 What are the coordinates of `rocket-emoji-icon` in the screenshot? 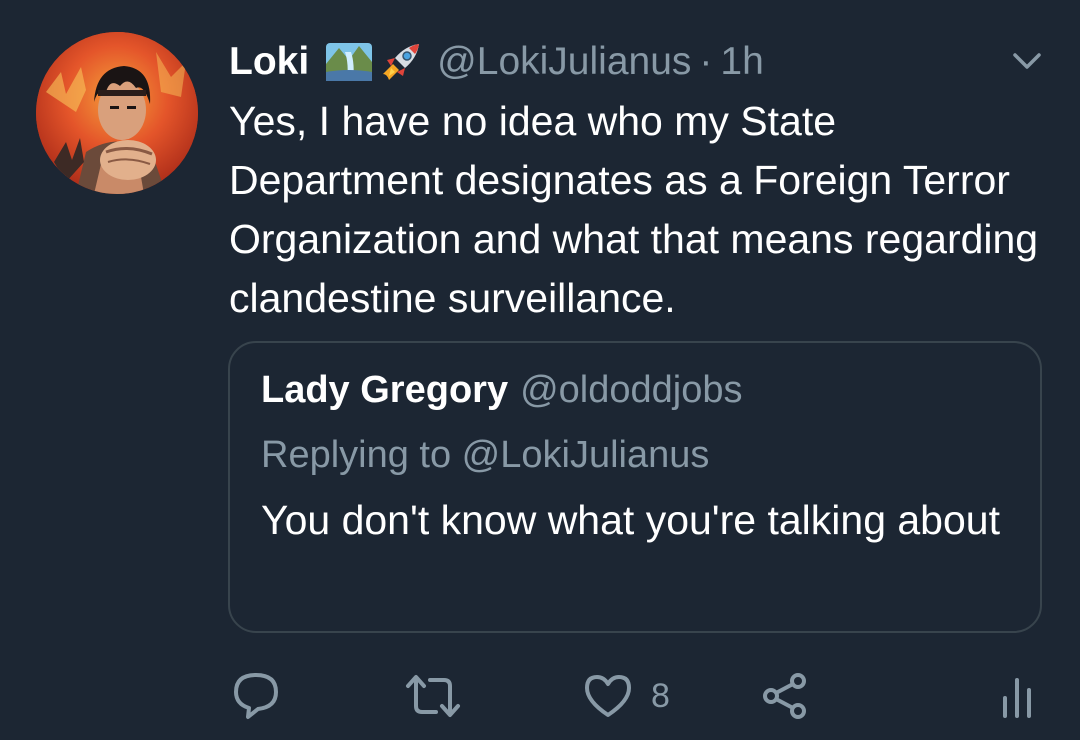 It's located at (401, 62).